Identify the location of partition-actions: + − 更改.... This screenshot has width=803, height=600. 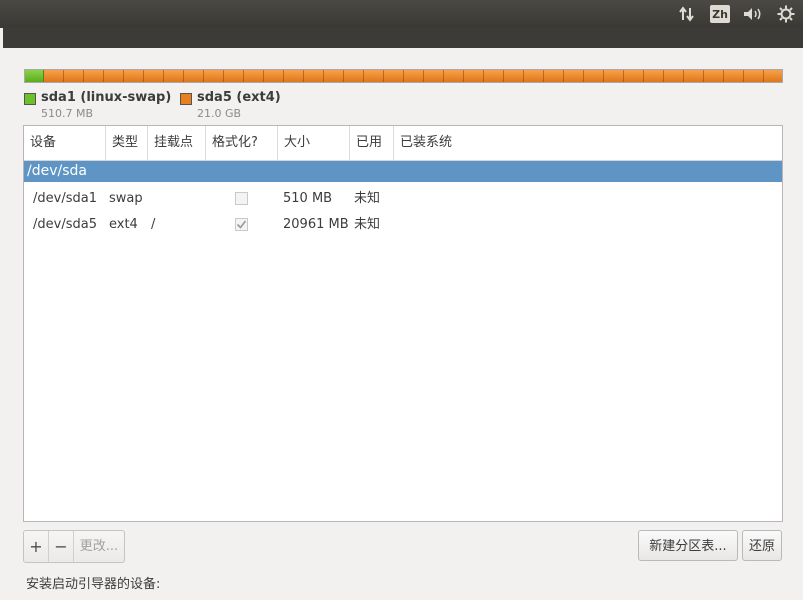
(74, 546).